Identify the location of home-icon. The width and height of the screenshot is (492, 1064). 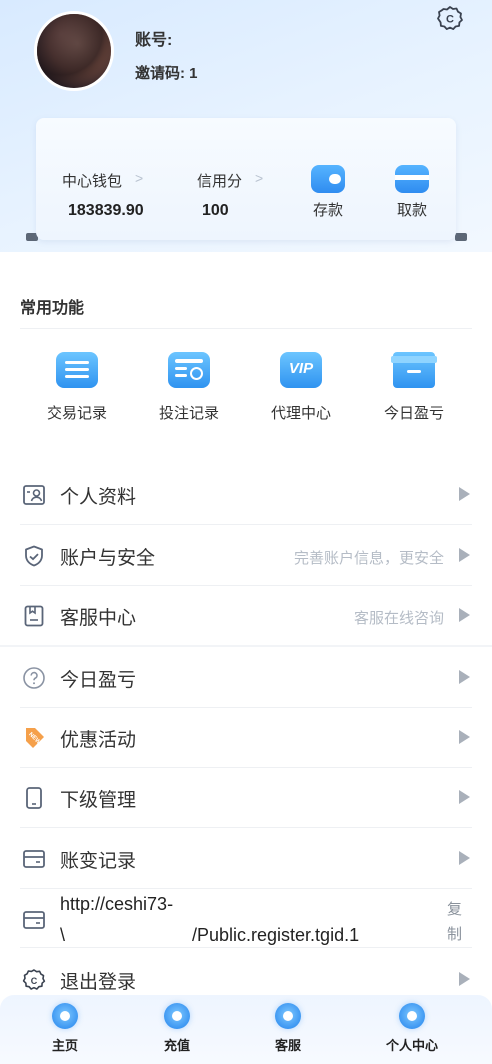
(65, 1016).